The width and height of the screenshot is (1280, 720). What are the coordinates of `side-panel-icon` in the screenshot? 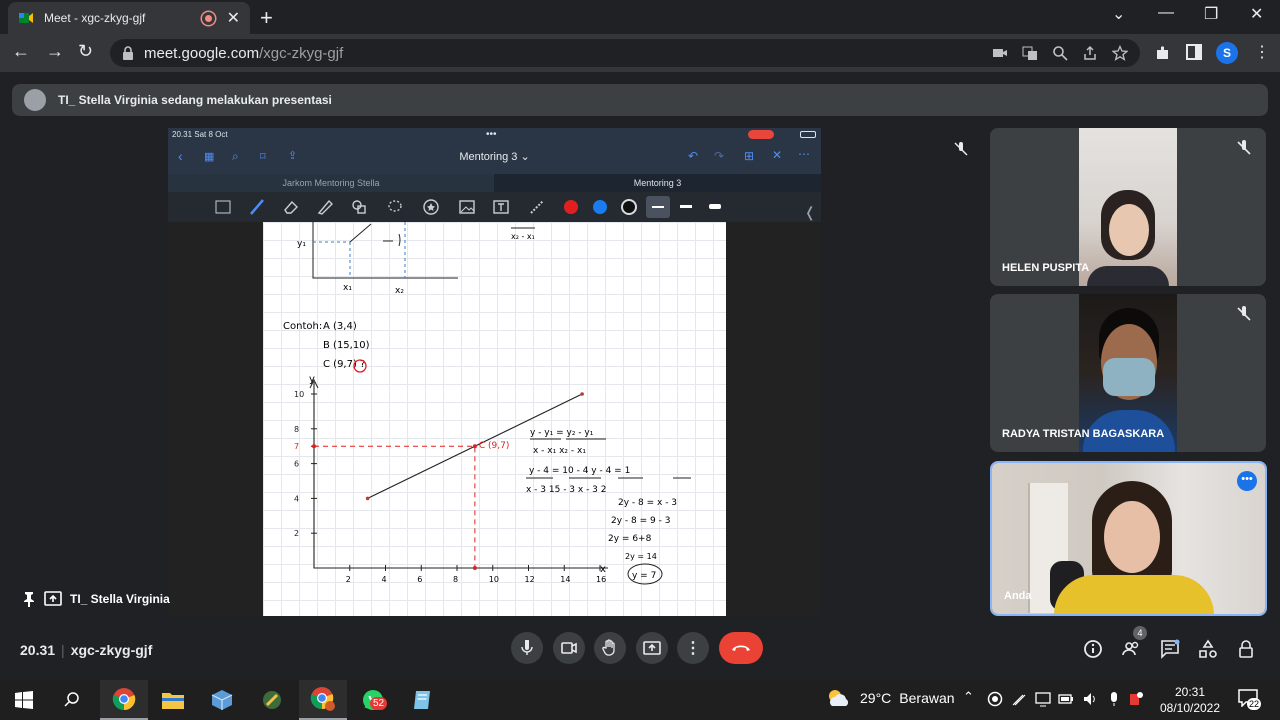 It's located at (1194, 52).